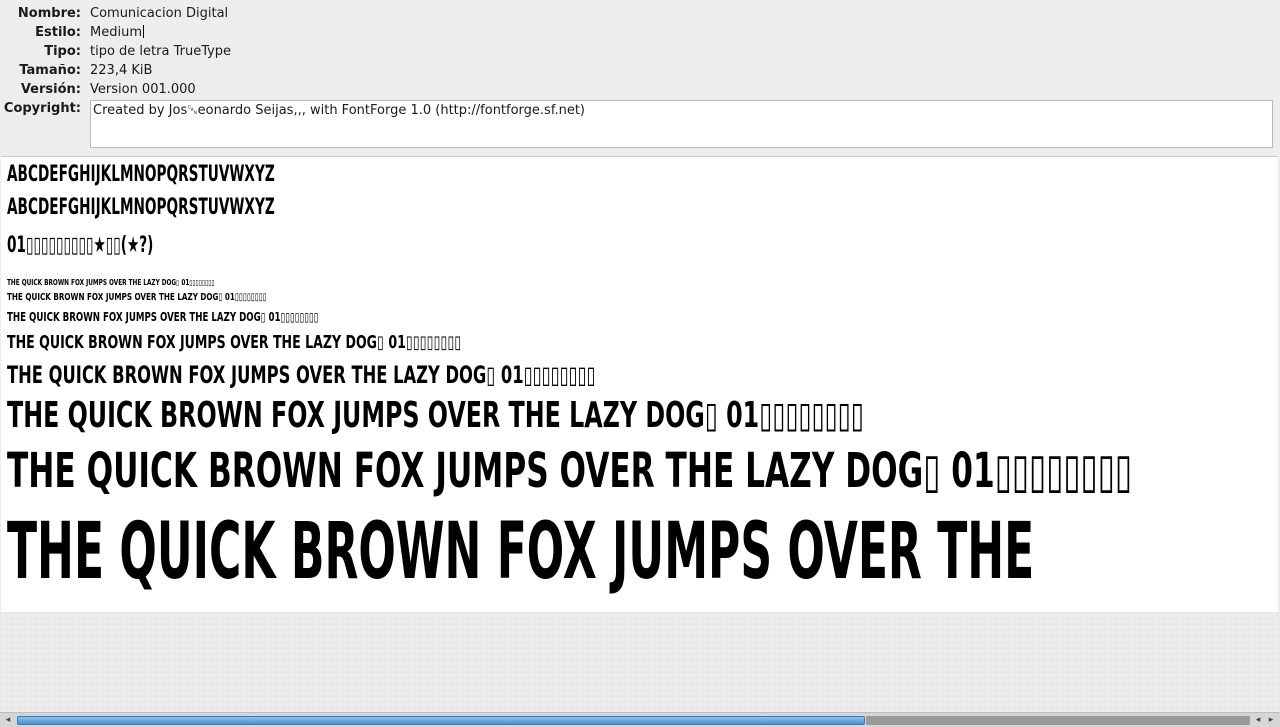 The image size is (1280, 727). I want to click on preview-lowercase-line: ABCDEFGHIJKLMNOPQRSTUVWXYZ, so click(223, 207).